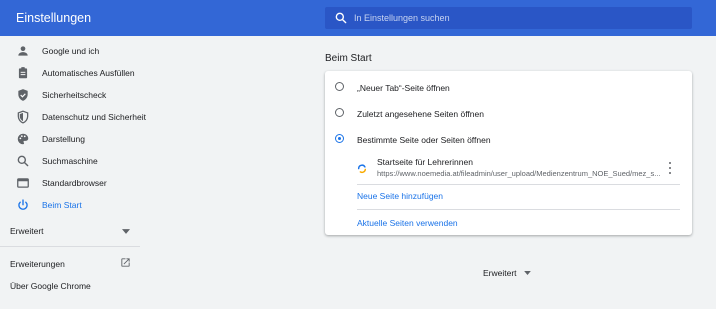 This screenshot has height=309, width=716. Describe the element at coordinates (508, 113) in the screenshot. I see `option-continue: Zuletzt angesehene Seiten öffnen` at that location.